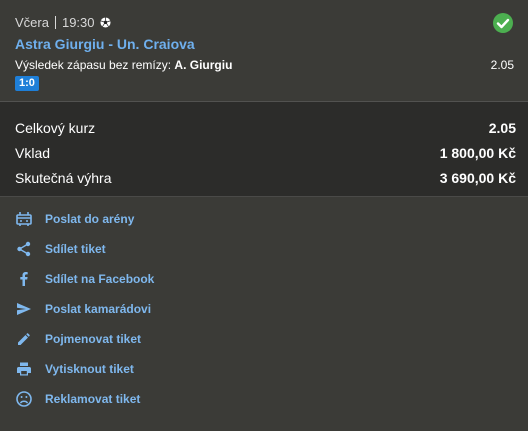 This screenshot has height=431, width=528. What do you see at coordinates (27, 83) in the screenshot?
I see `score-badge: 1:0` at bounding box center [27, 83].